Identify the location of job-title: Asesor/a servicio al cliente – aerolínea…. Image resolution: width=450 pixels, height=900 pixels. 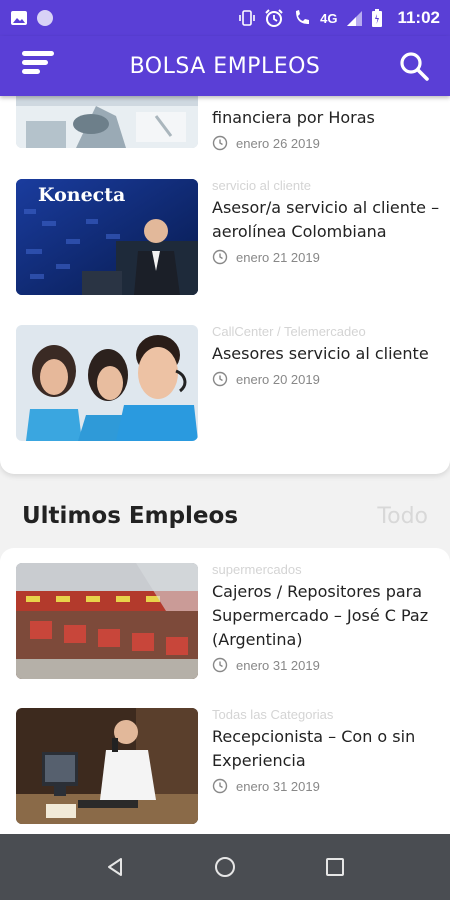
(326, 219).